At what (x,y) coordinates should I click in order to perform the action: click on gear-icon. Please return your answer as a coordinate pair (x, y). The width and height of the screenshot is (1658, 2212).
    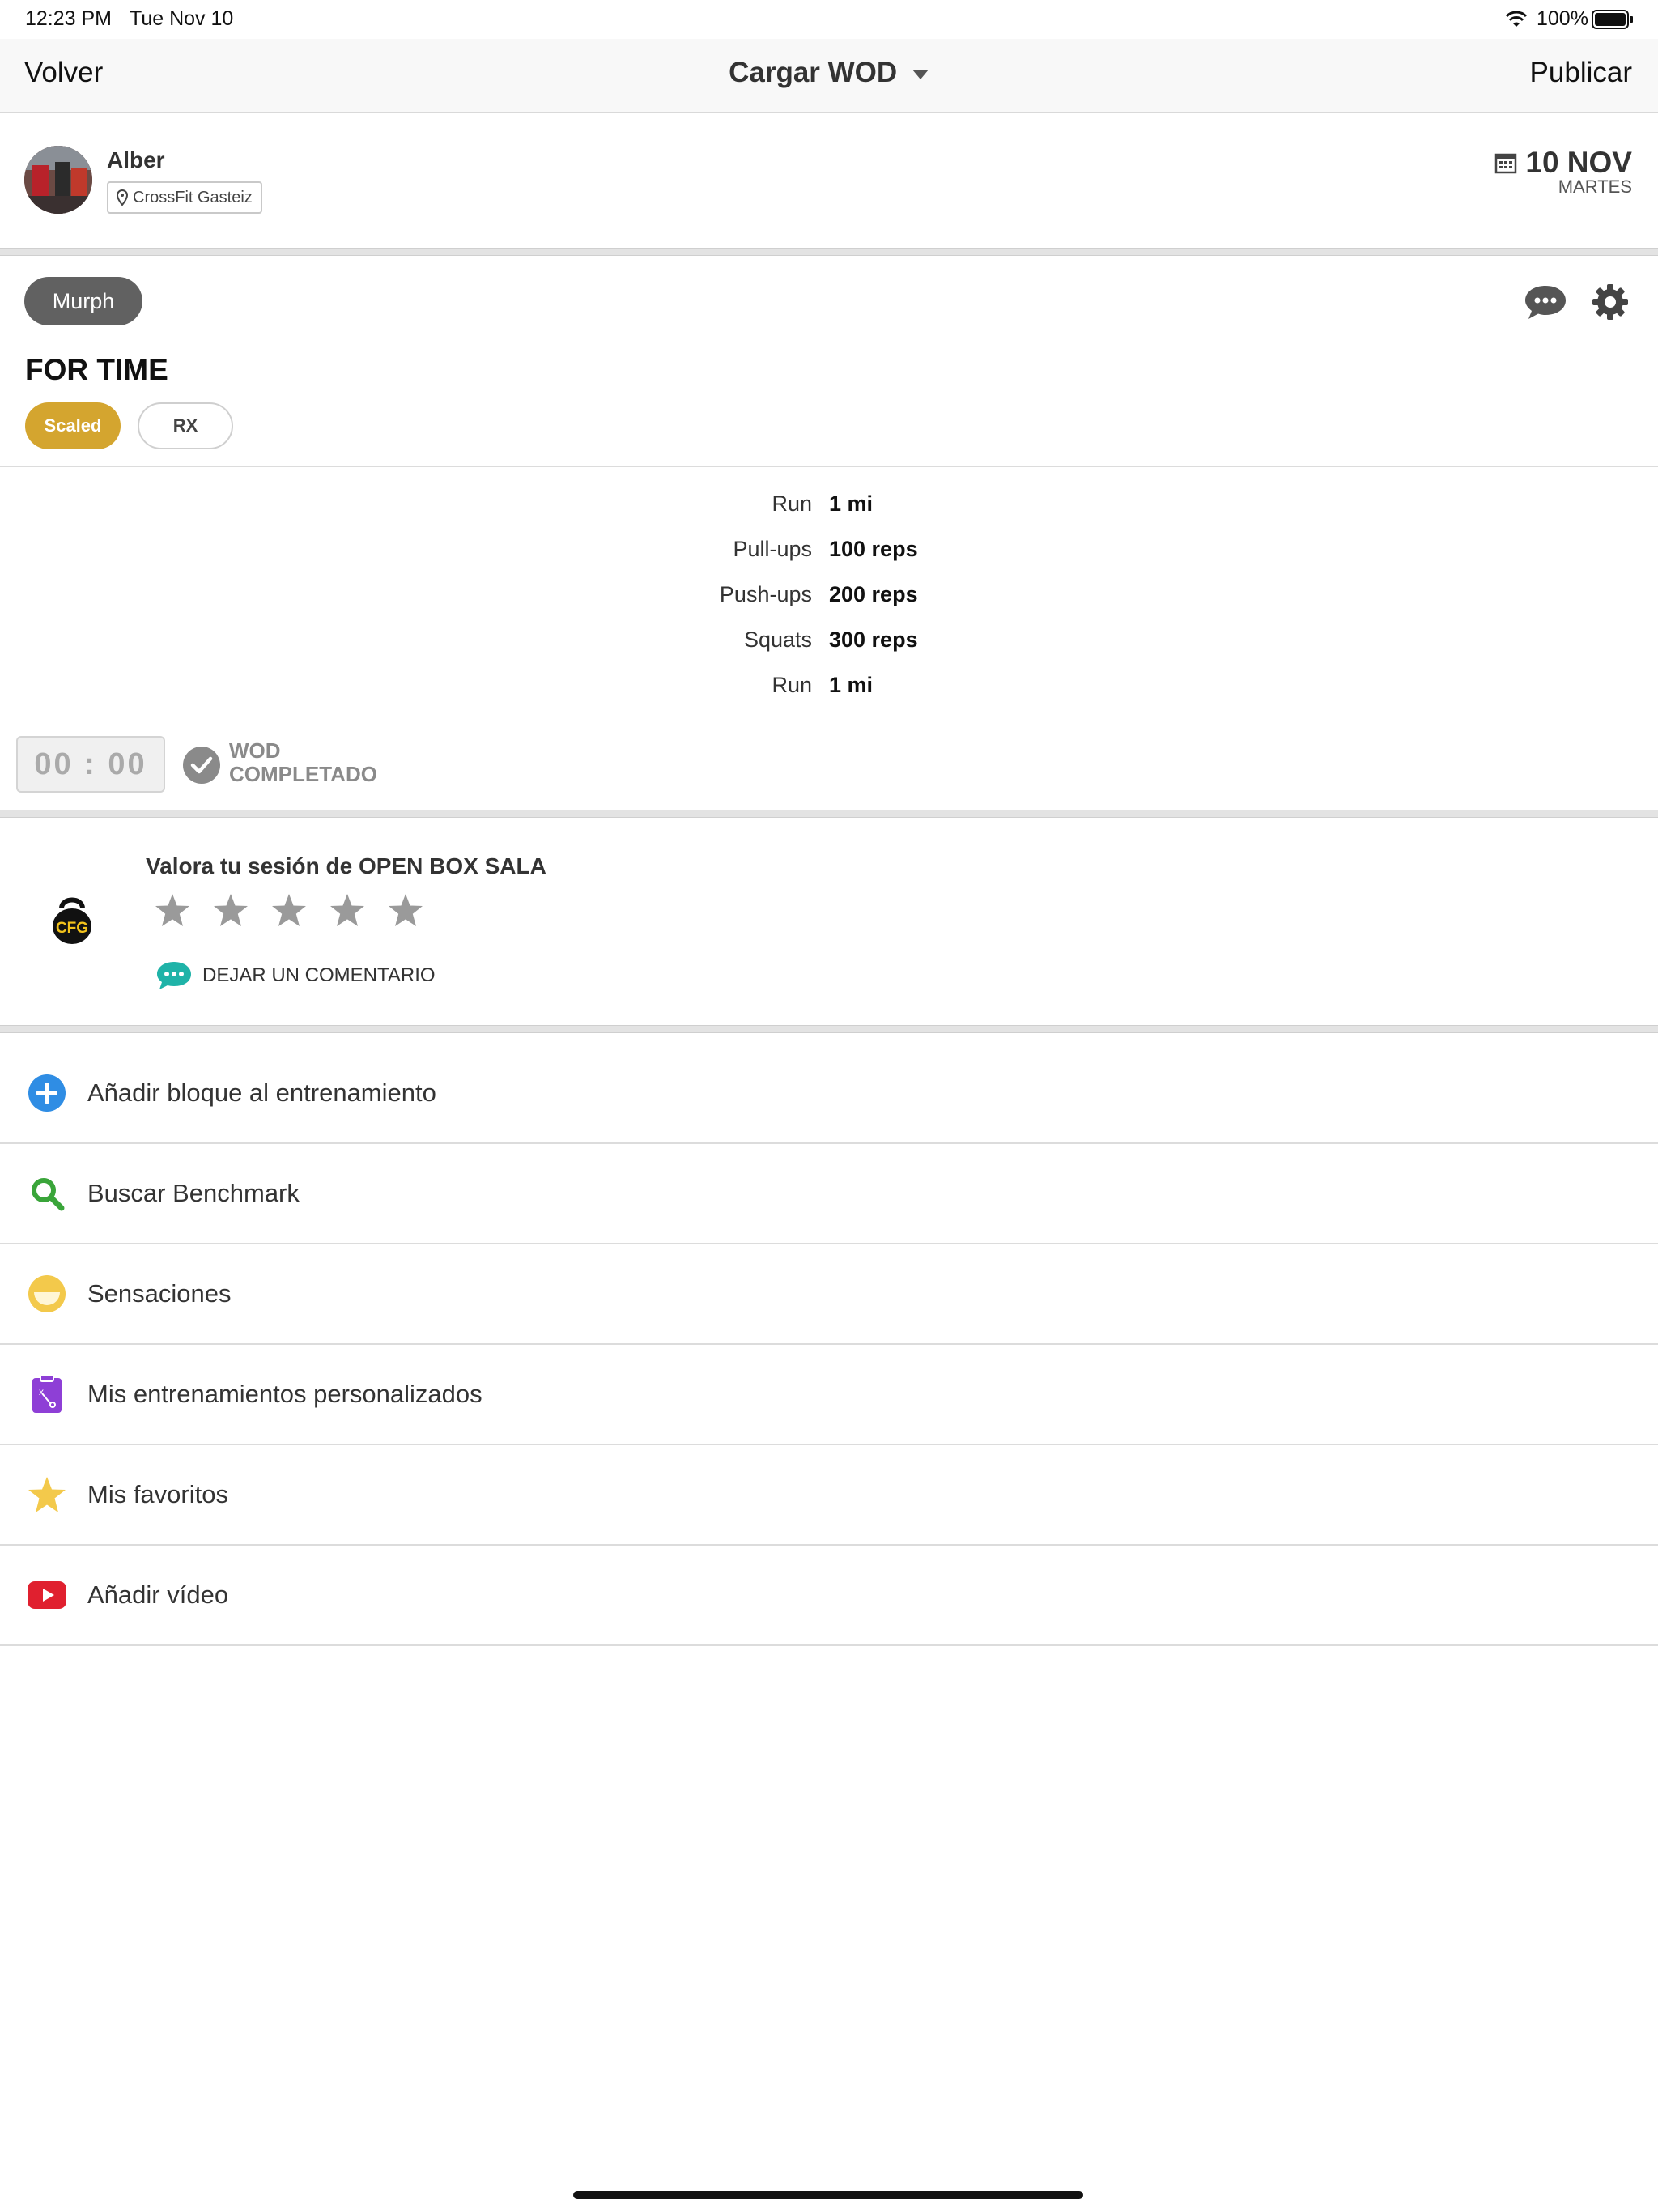
    Looking at the image, I should click on (1610, 302).